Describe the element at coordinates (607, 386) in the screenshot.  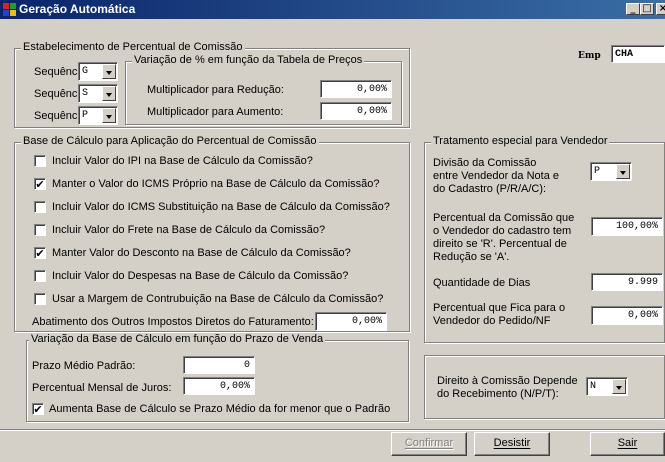
I see `direito-select: N` at that location.